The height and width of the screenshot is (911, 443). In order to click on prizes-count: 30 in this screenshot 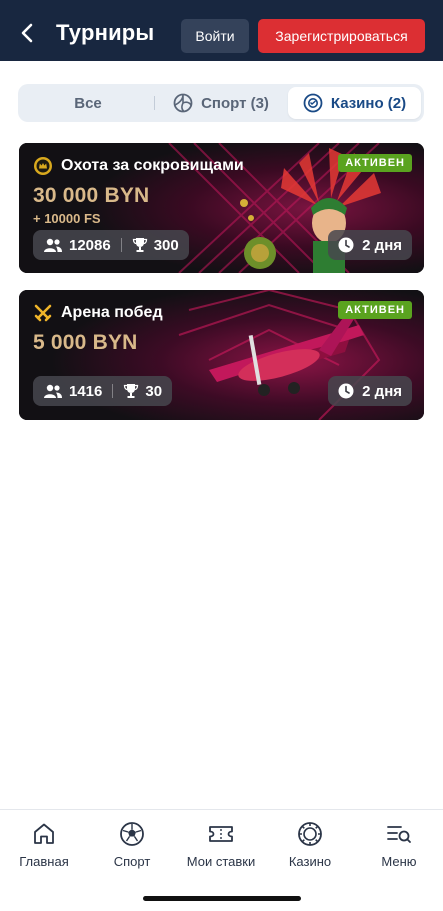, I will do `click(154, 391)`.